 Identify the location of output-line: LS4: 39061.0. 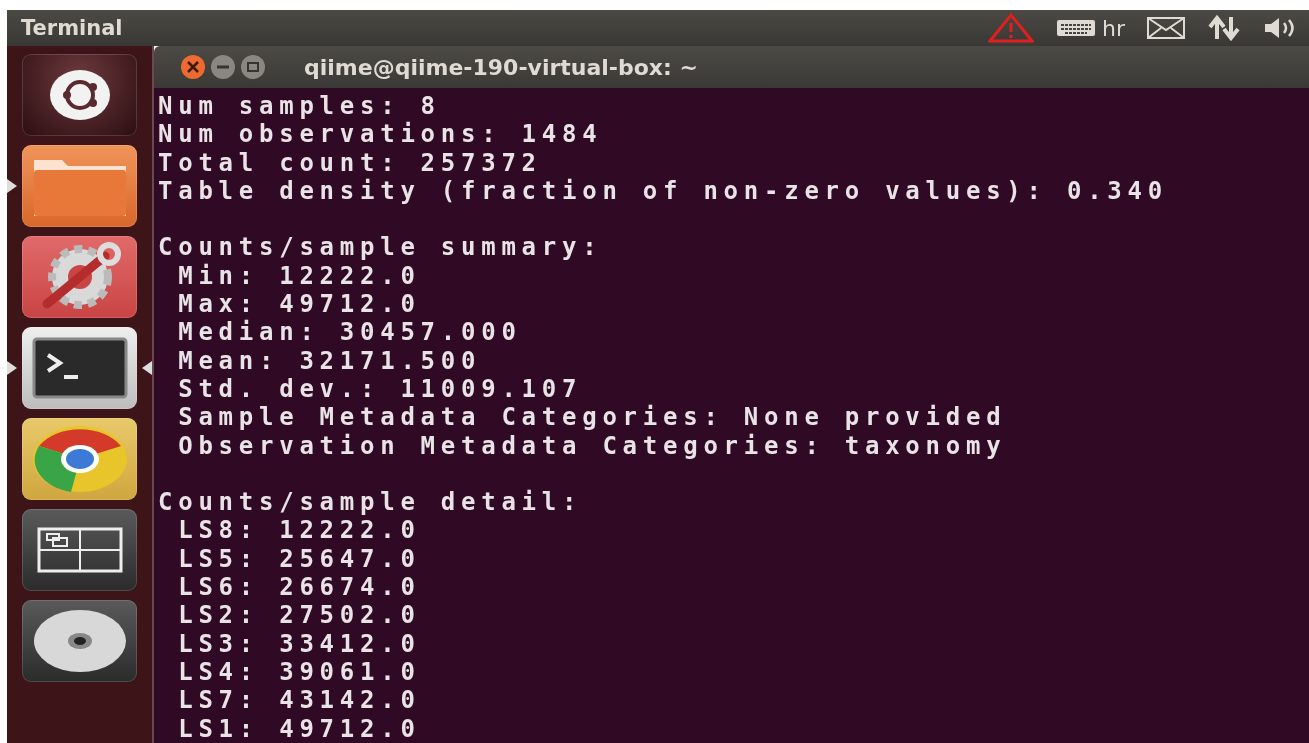
(299, 672).